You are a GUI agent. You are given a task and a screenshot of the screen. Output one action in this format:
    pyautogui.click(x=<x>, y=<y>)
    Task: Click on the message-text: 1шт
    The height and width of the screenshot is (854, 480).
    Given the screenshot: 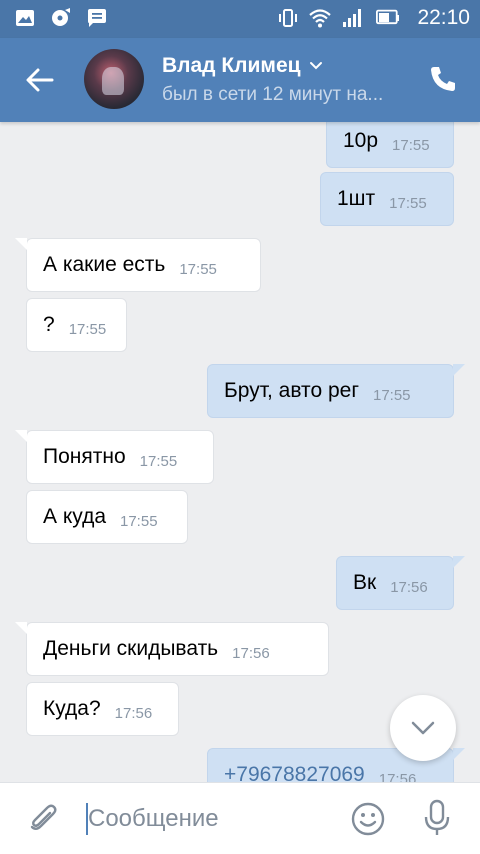 What is the action you would take?
    pyautogui.click(x=356, y=198)
    